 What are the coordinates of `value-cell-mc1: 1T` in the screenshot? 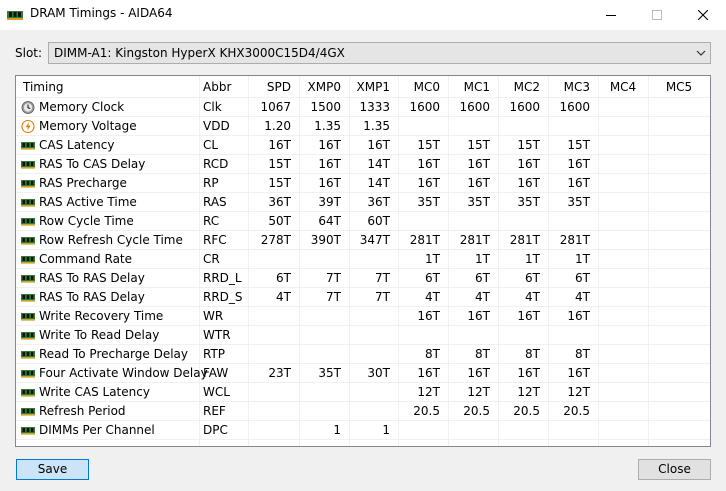 It's located at (482, 259).